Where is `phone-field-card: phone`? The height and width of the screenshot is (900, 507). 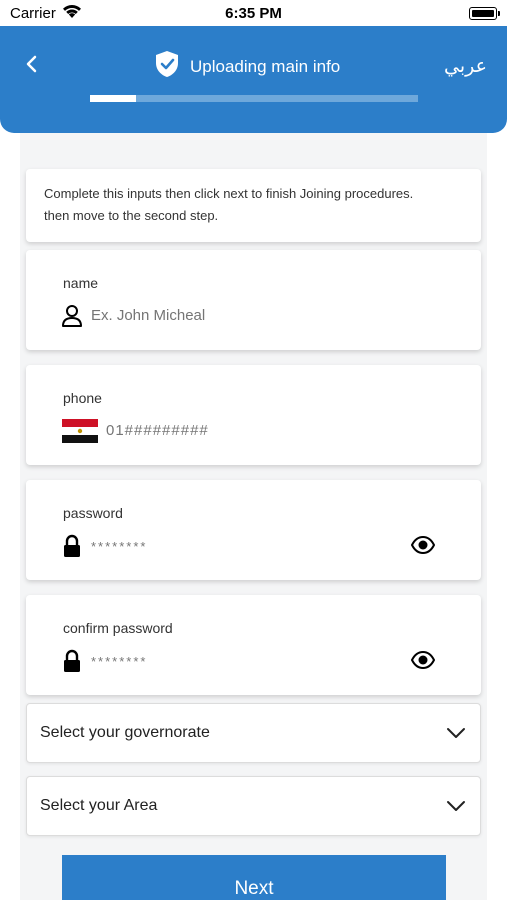
phone-field-card: phone is located at coordinates (253, 415).